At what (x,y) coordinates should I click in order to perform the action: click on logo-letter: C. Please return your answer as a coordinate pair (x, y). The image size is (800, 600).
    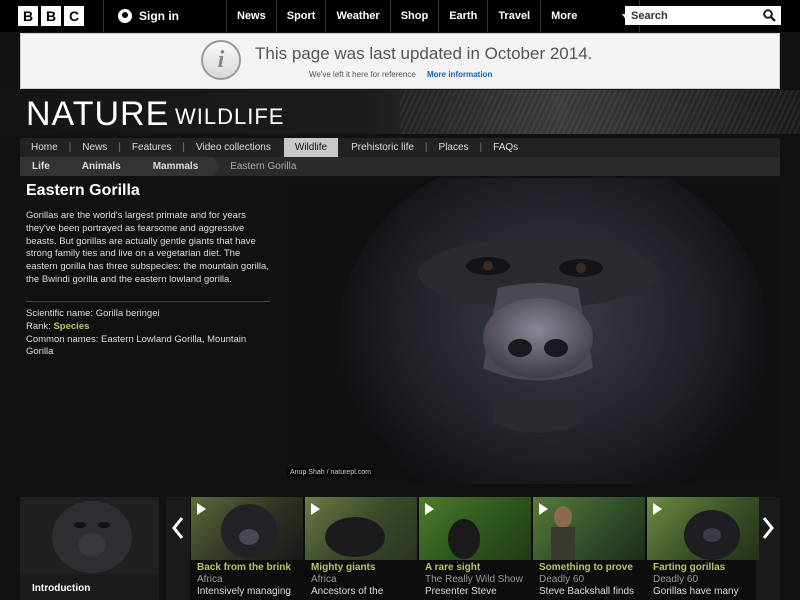
    Looking at the image, I should click on (74, 16).